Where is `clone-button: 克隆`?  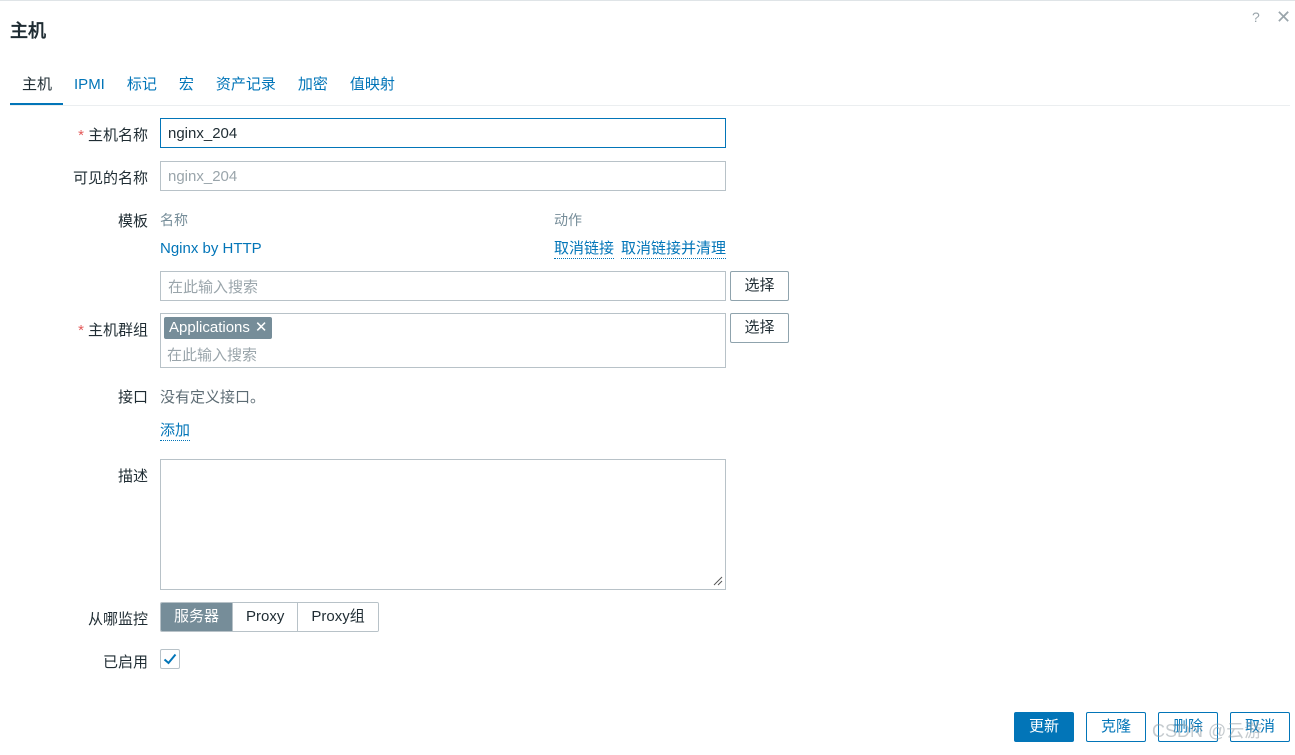 clone-button: 克隆 is located at coordinates (1116, 727).